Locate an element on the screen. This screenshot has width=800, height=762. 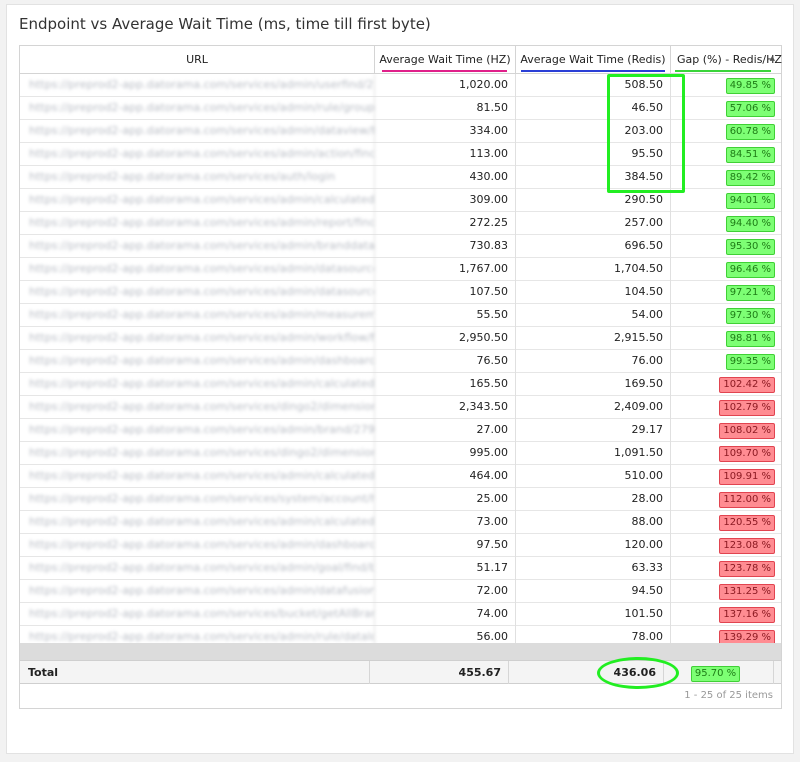
hz-cell: 25.00 is located at coordinates (445, 499).